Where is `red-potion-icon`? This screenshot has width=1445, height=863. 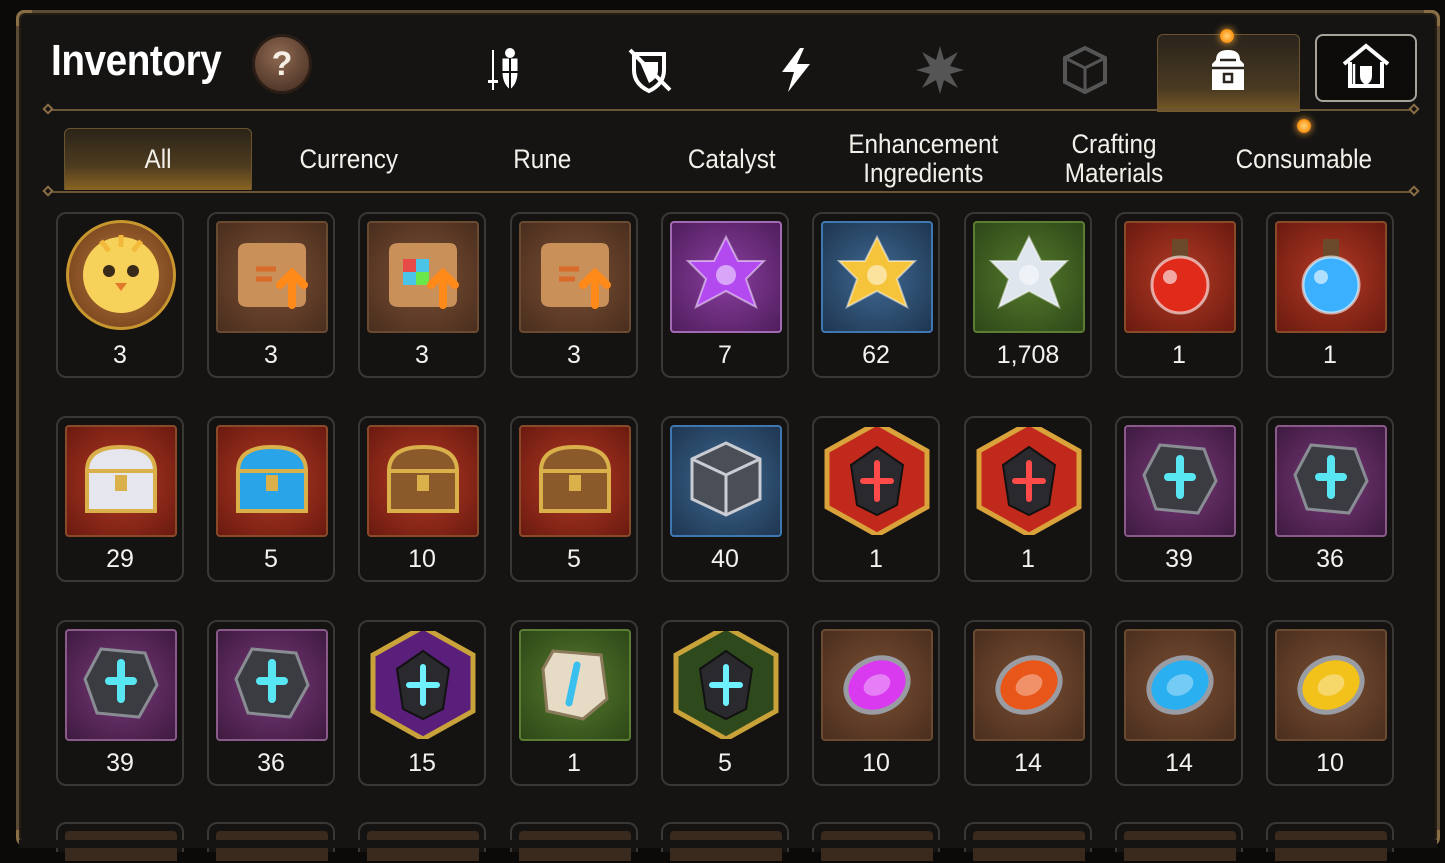 red-potion-icon is located at coordinates (1180, 277).